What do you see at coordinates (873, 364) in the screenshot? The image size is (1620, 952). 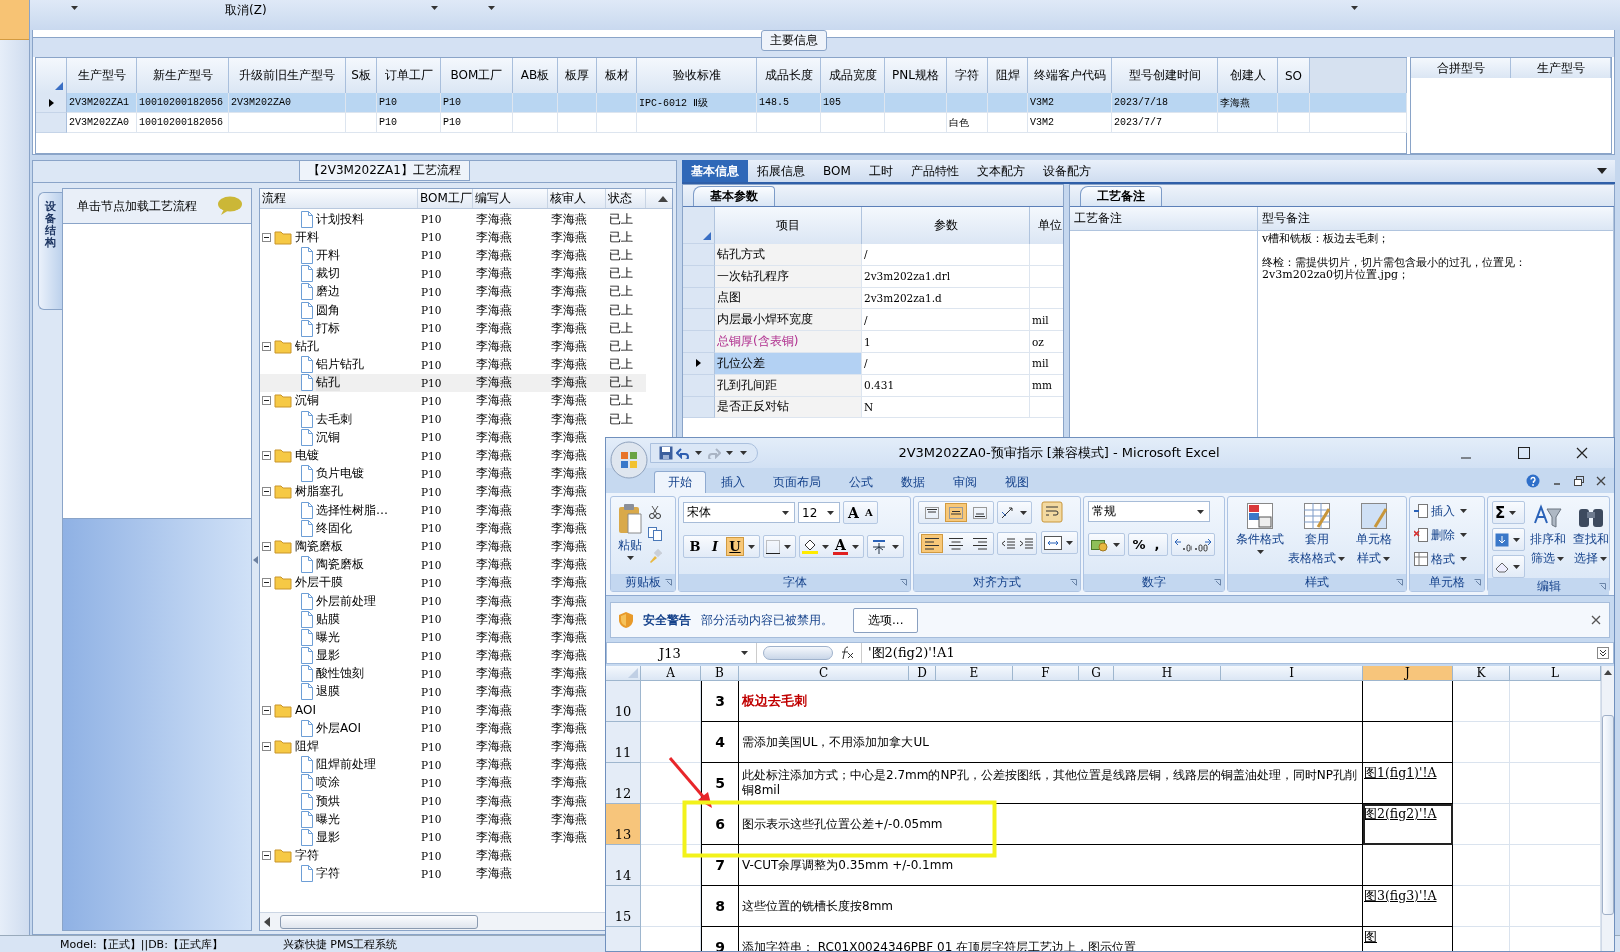 I see `table-row: 孔位公差 / mil` at bounding box center [873, 364].